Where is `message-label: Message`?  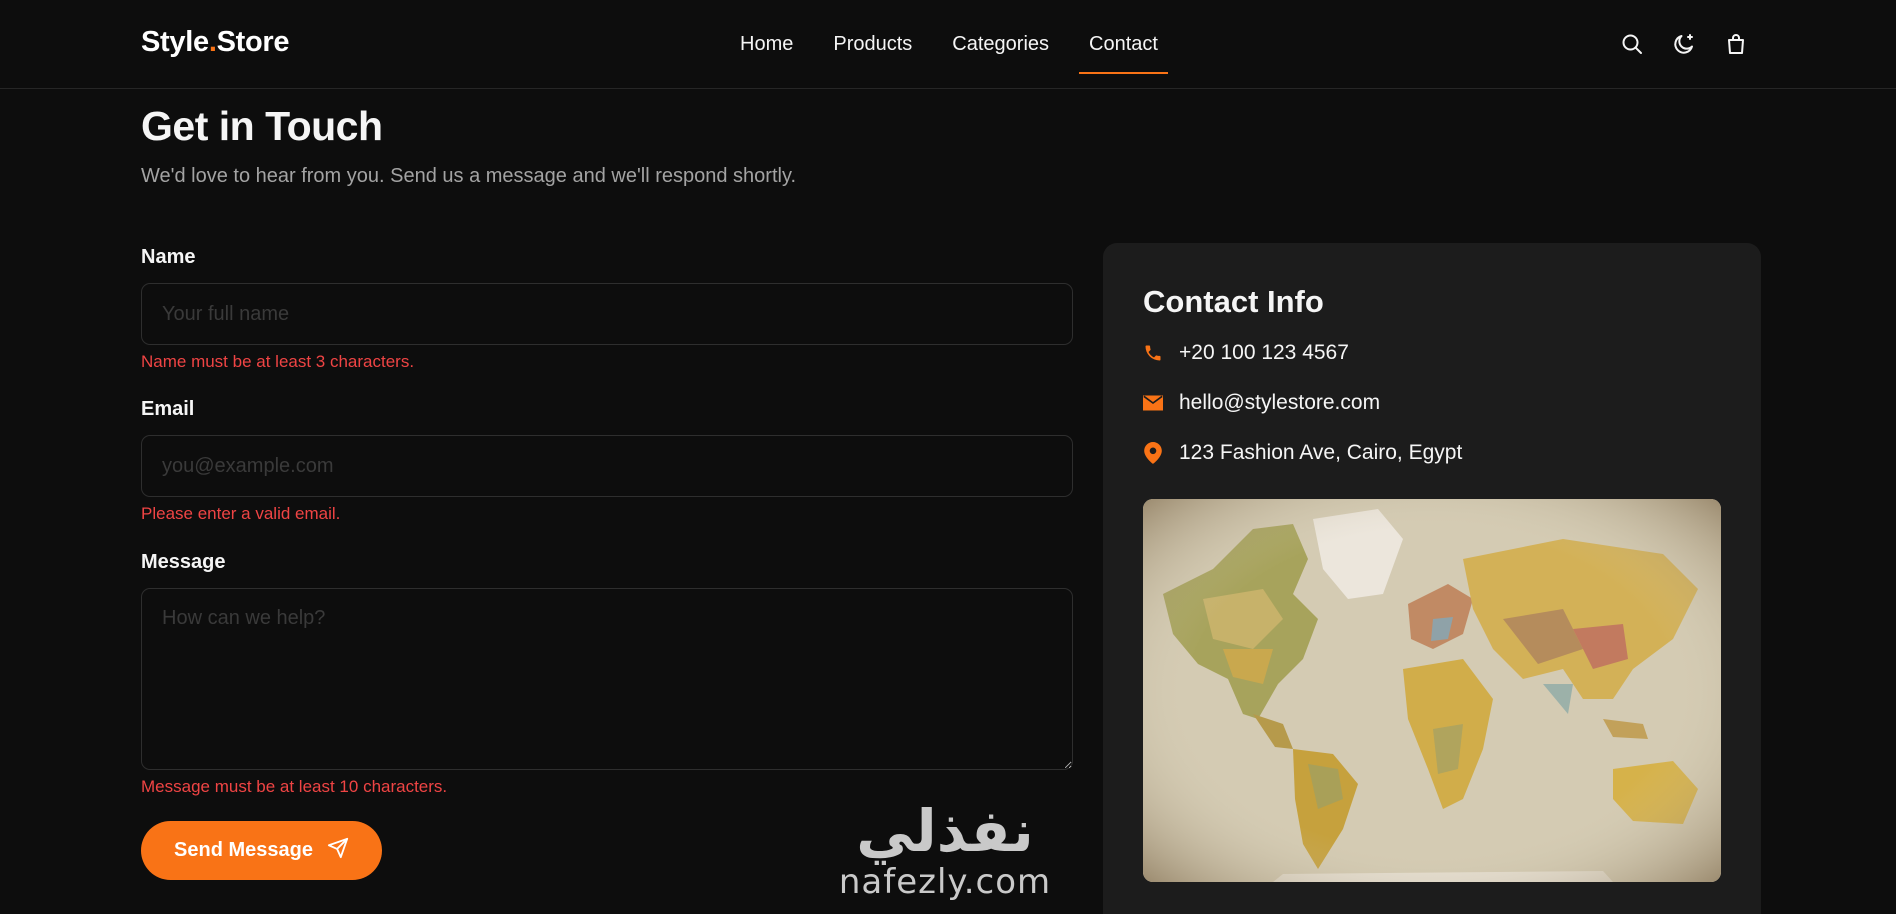
message-label: Message is located at coordinates (183, 562).